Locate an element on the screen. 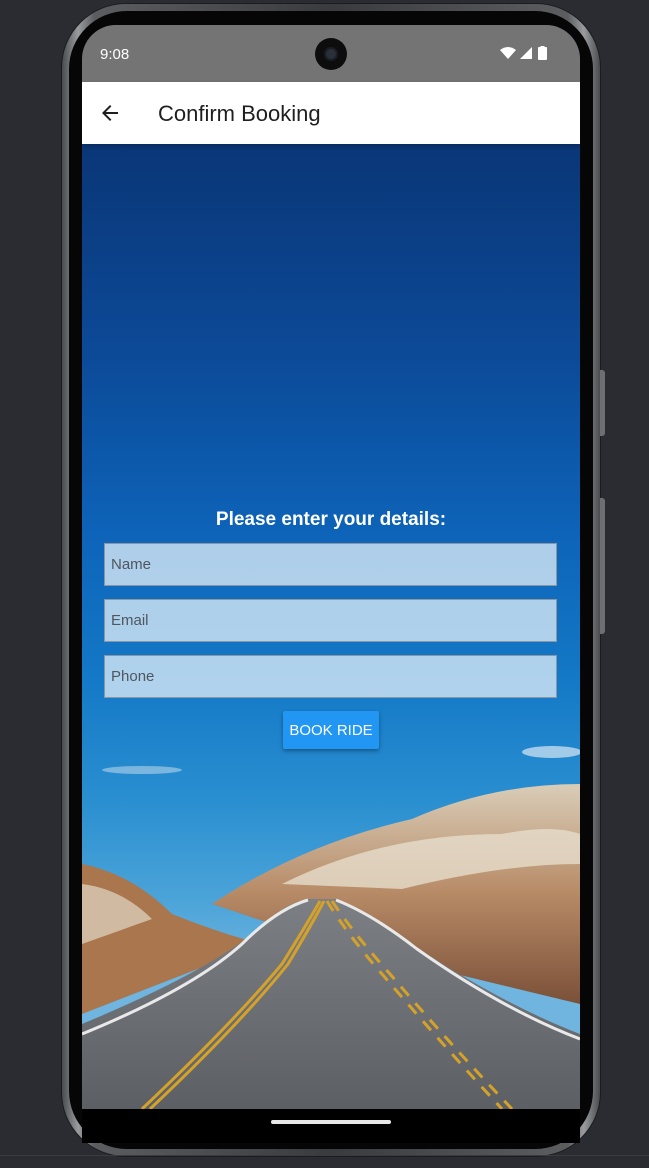 The image size is (649, 1168). status-time: 9:08 is located at coordinates (115, 54).